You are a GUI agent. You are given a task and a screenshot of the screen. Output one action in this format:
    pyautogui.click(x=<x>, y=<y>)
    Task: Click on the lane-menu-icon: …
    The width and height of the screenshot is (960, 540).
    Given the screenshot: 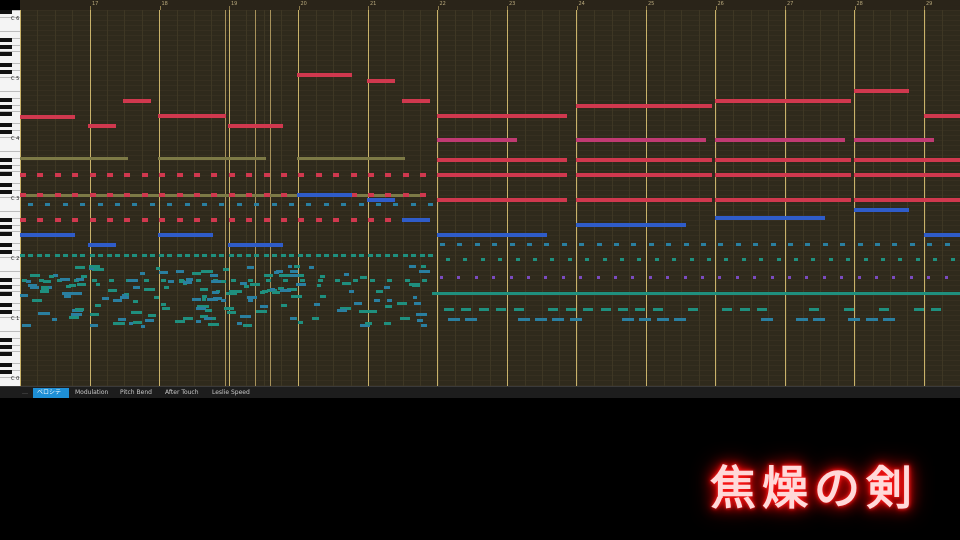 What is the action you would take?
    pyautogui.click(x=25, y=393)
    